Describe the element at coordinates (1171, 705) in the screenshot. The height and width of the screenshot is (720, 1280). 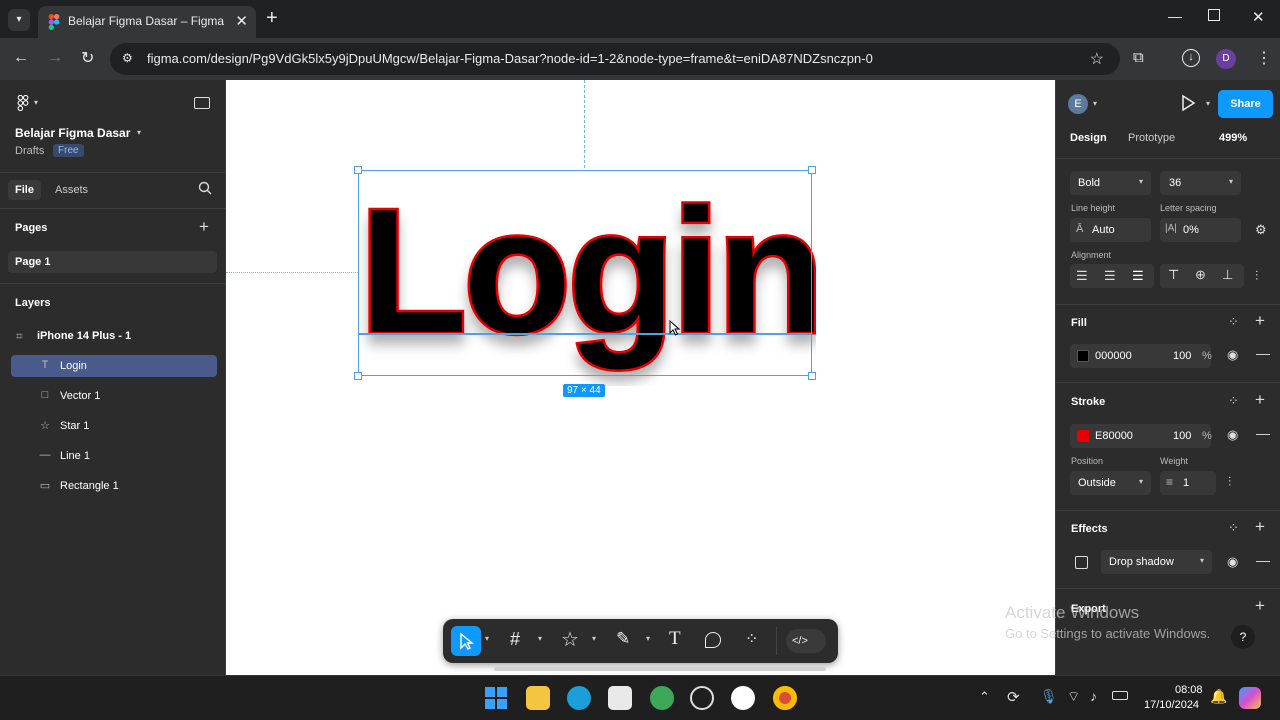
I see `clock-date: 17/10/2024` at that location.